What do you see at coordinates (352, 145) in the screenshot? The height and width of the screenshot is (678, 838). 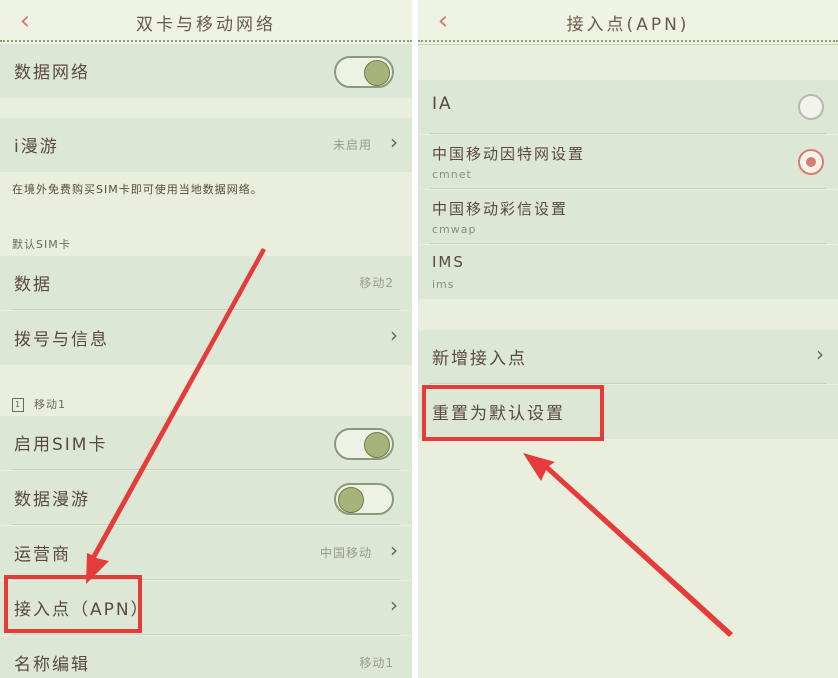 I see `roaming-value: 未启用` at bounding box center [352, 145].